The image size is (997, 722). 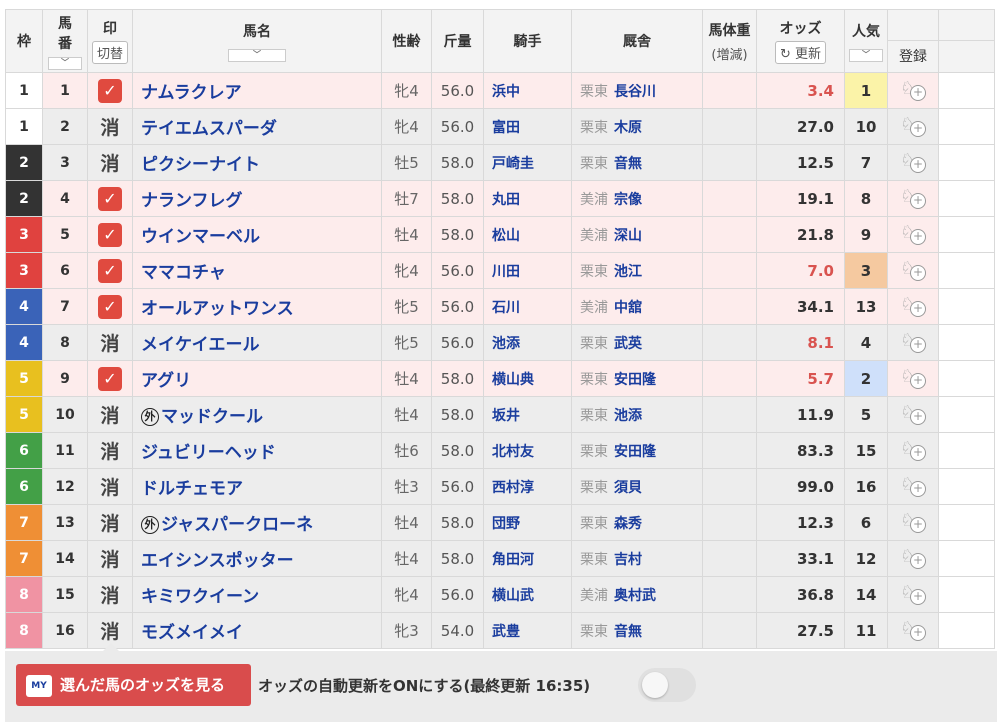 What do you see at coordinates (506, 632) in the screenshot?
I see `jockey-link: 武豊` at bounding box center [506, 632].